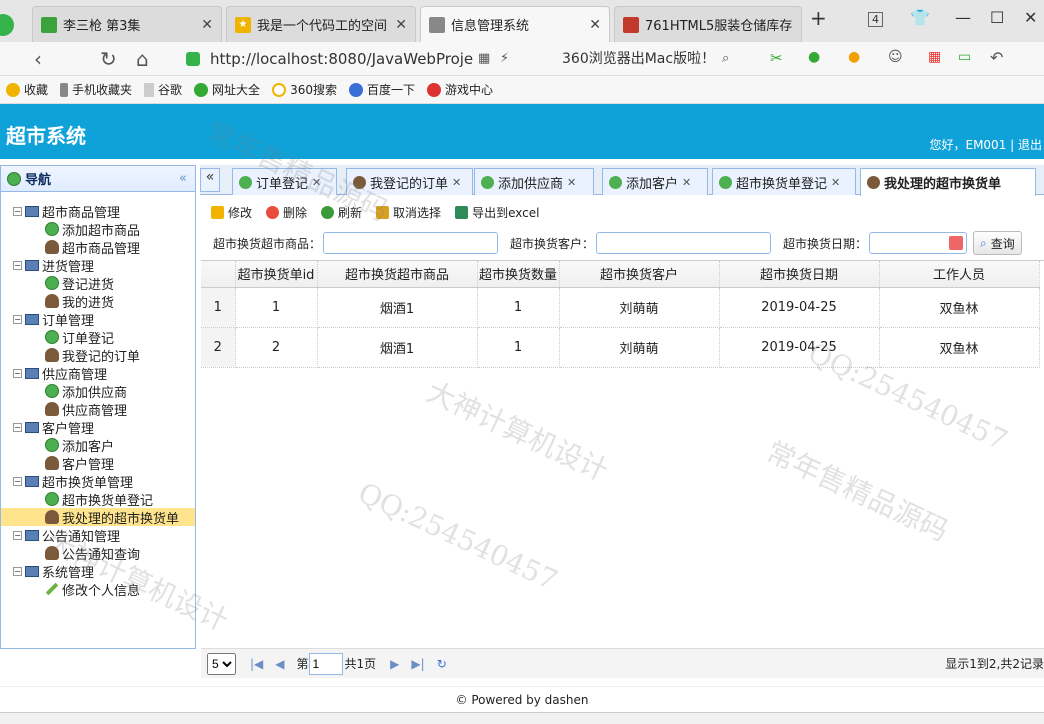  Describe the element at coordinates (163, 89) in the screenshot. I see `bookmark-google: 谷歌` at that location.